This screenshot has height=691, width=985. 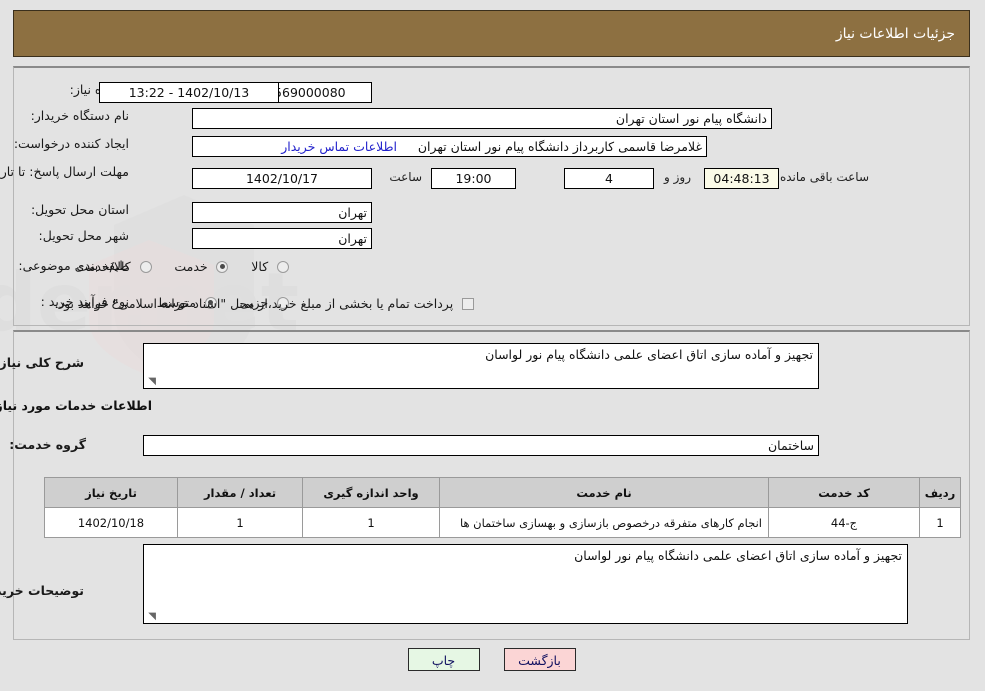 I want to click on services-section-title: اطلاعات خدمات مورد نیاز, so click(x=76, y=405).